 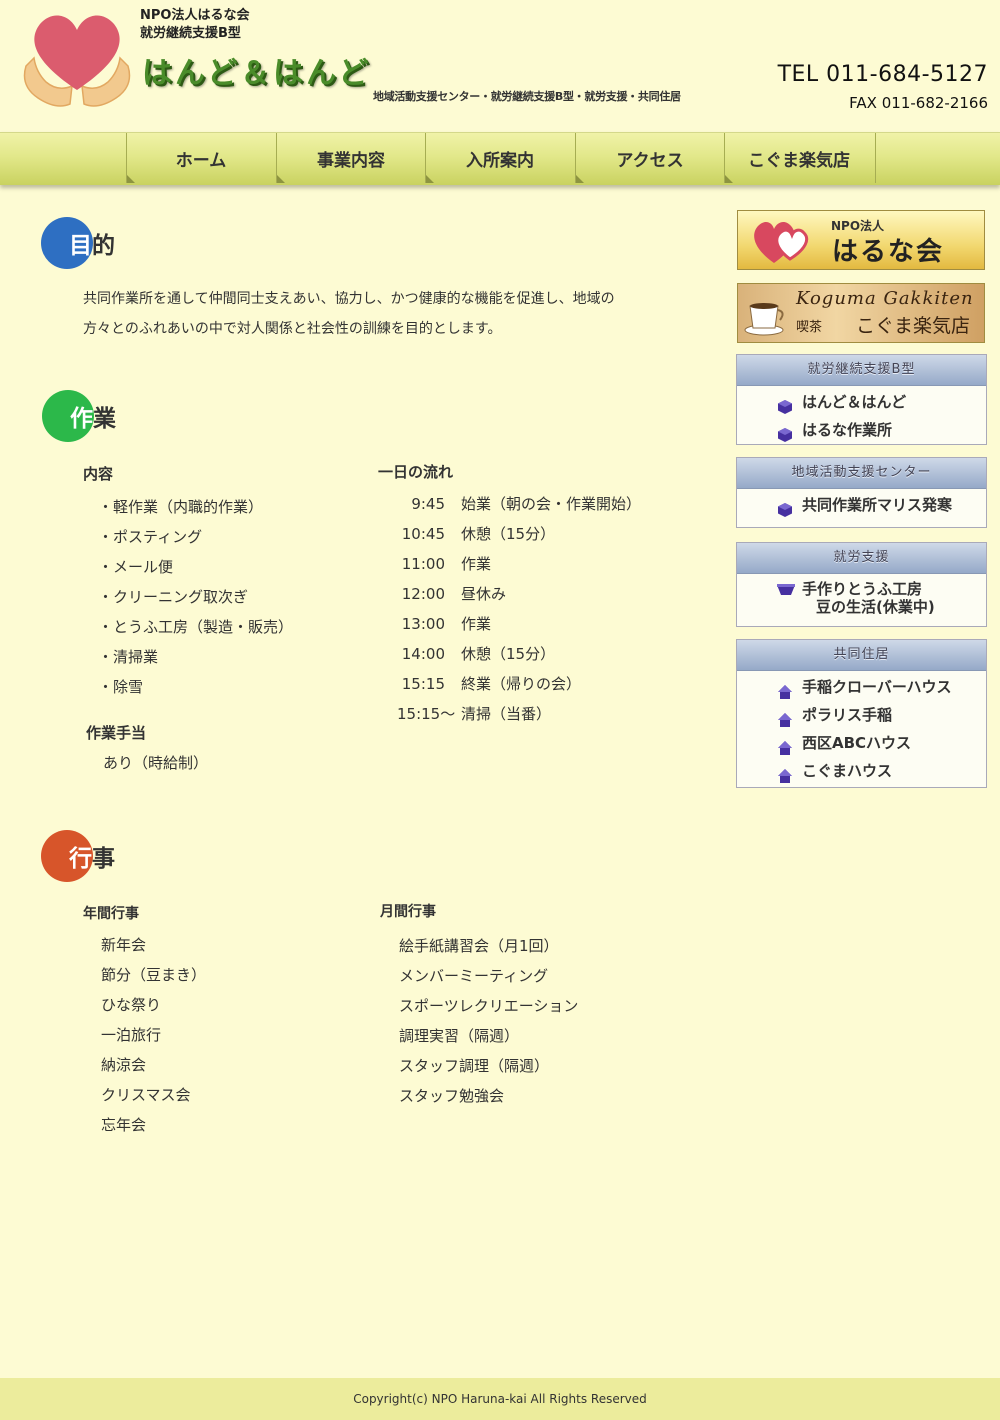 I want to click on nav-services: 事業内容, so click(x=350, y=158).